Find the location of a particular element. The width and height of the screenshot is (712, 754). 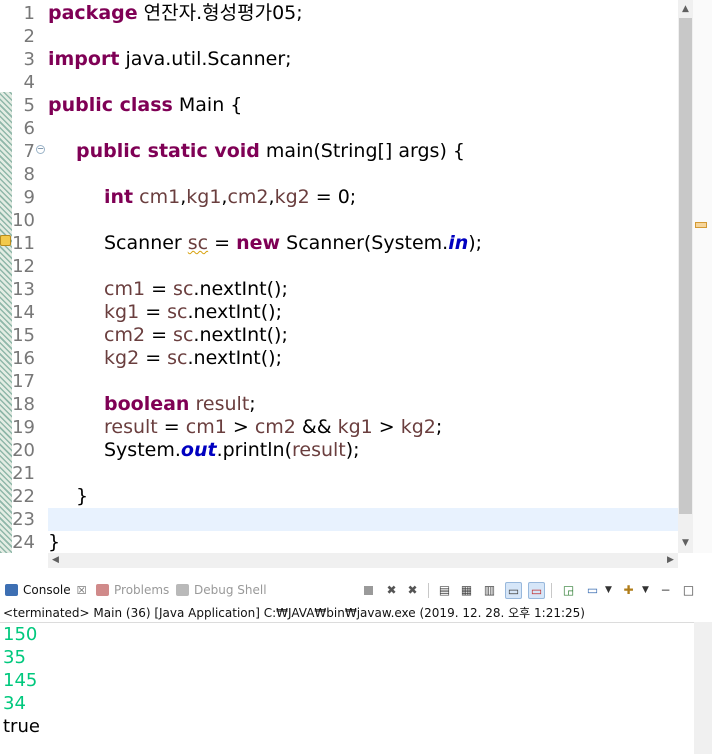

current-line-highlight is located at coordinates (363, 519).